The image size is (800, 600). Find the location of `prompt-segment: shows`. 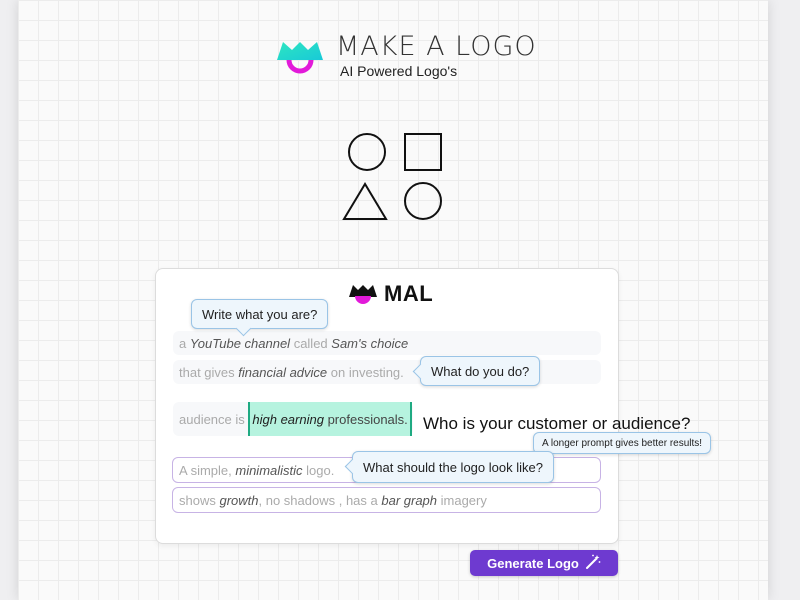

prompt-segment: shows is located at coordinates (199, 500).